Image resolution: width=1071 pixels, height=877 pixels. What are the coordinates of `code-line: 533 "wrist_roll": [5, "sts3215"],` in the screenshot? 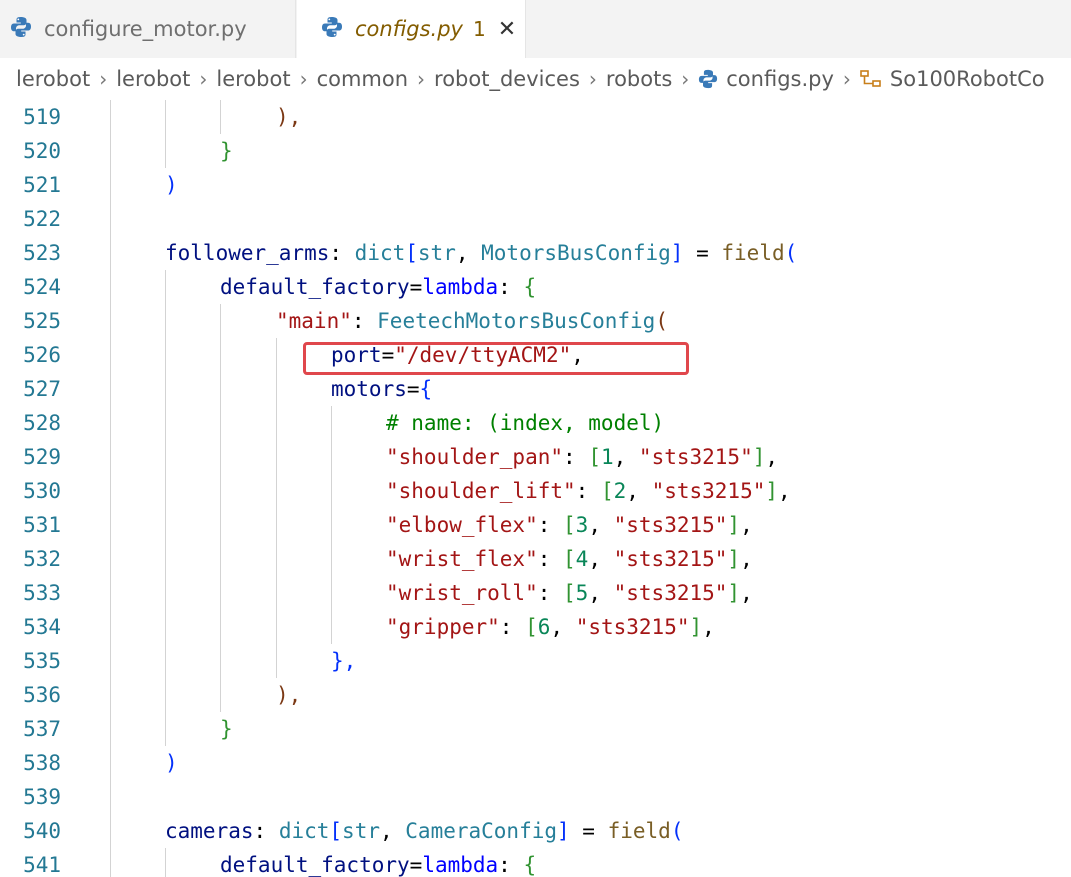 It's located at (535, 593).